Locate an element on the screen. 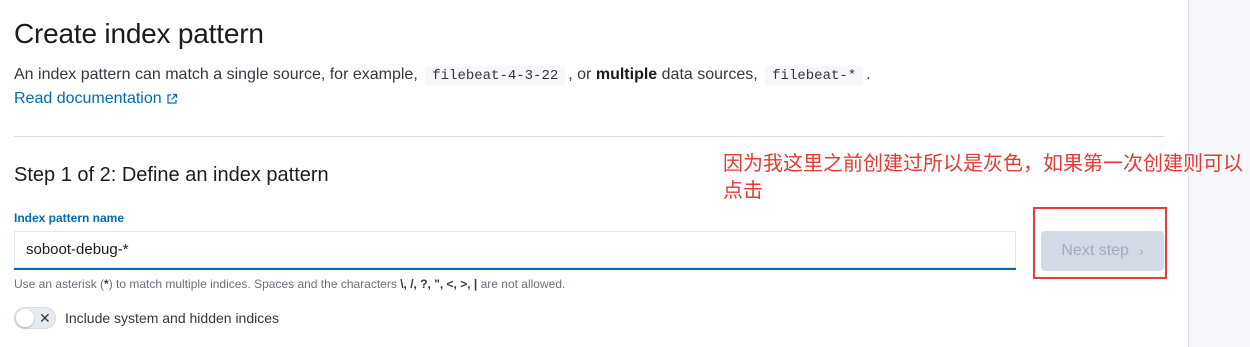 The height and width of the screenshot is (347, 1250). page-title: Create index pattern is located at coordinates (139, 33).